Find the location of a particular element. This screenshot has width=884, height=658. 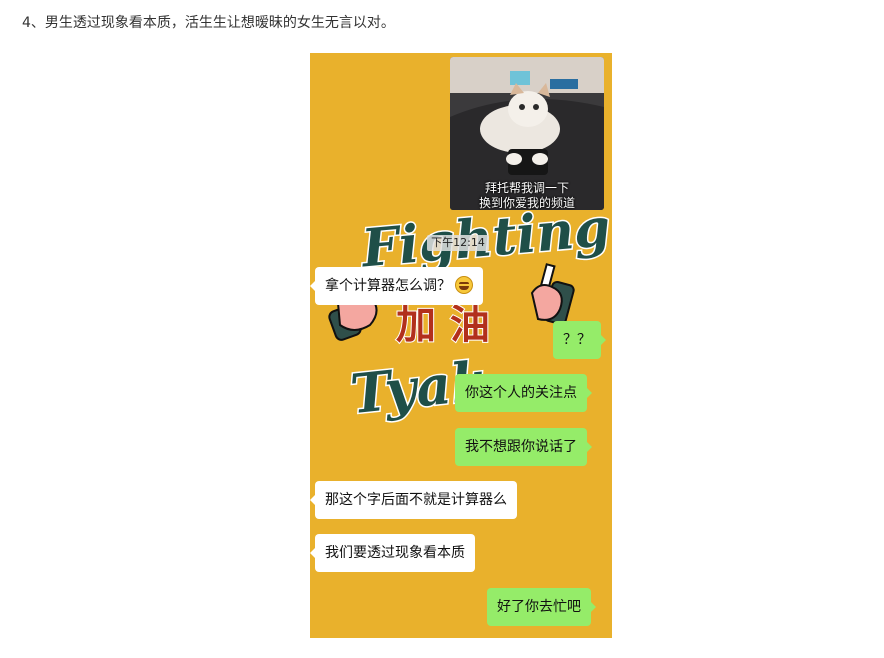

wallpaper-word-jiayou: 加 油 is located at coordinates (443, 324).